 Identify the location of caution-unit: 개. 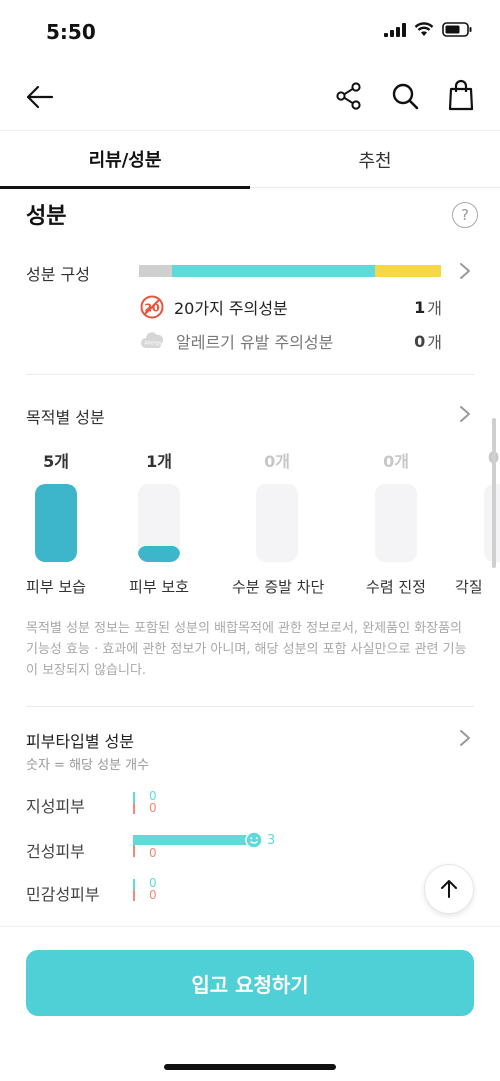
(434, 308).